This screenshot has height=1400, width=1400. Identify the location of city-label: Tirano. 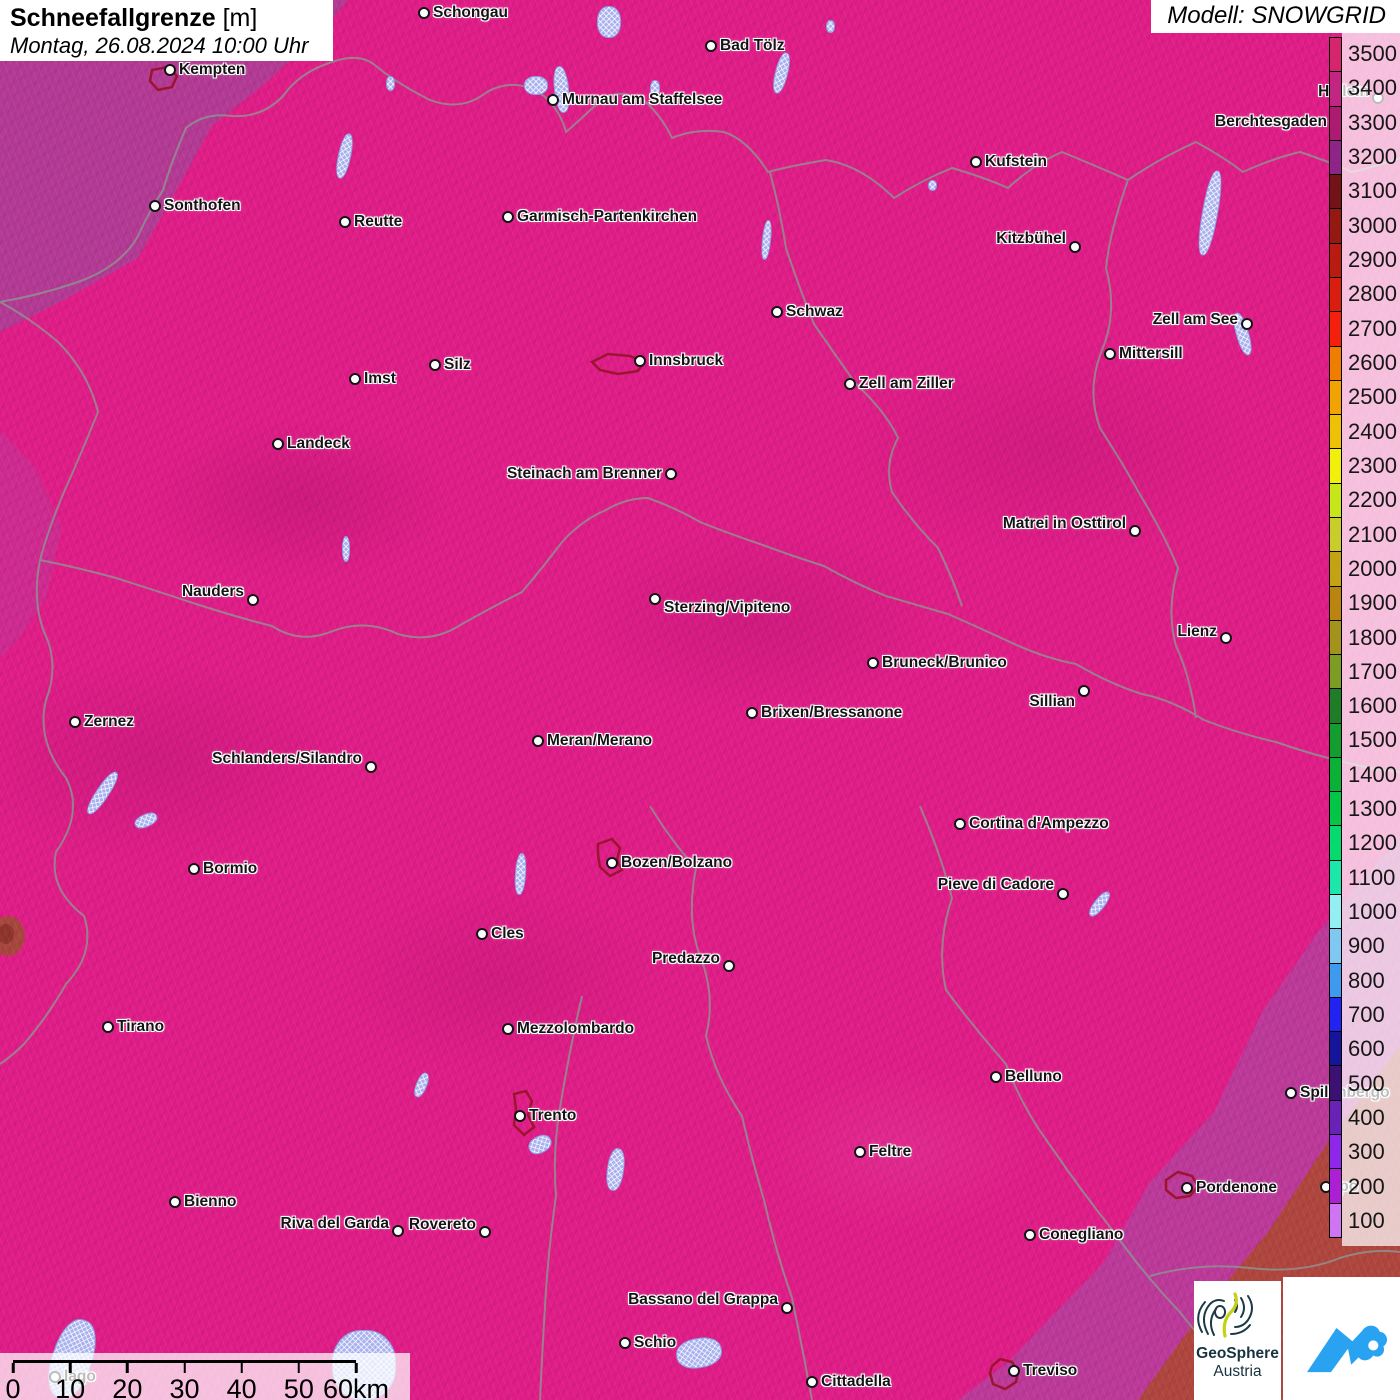
(141, 1026).